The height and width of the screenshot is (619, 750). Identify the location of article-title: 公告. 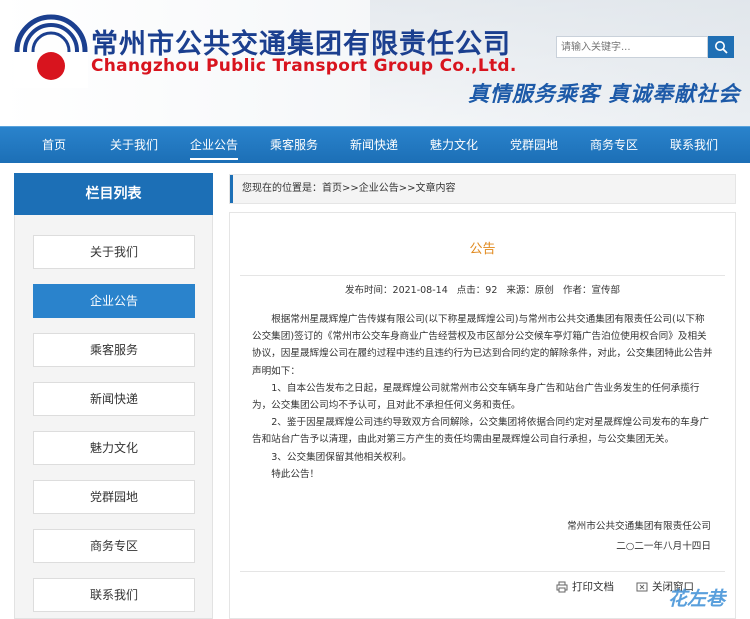
(482, 249).